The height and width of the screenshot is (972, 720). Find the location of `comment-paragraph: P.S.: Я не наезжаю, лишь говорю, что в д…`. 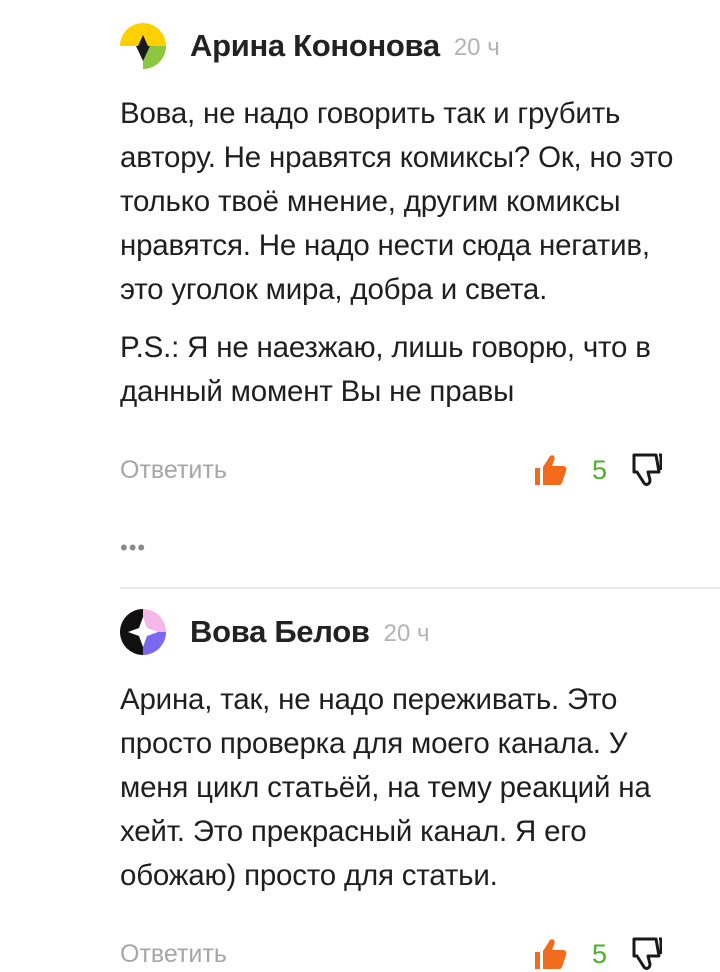

comment-paragraph: P.S.: Я не наезжаю, лишь говорю, что в д… is located at coordinates (385, 369).